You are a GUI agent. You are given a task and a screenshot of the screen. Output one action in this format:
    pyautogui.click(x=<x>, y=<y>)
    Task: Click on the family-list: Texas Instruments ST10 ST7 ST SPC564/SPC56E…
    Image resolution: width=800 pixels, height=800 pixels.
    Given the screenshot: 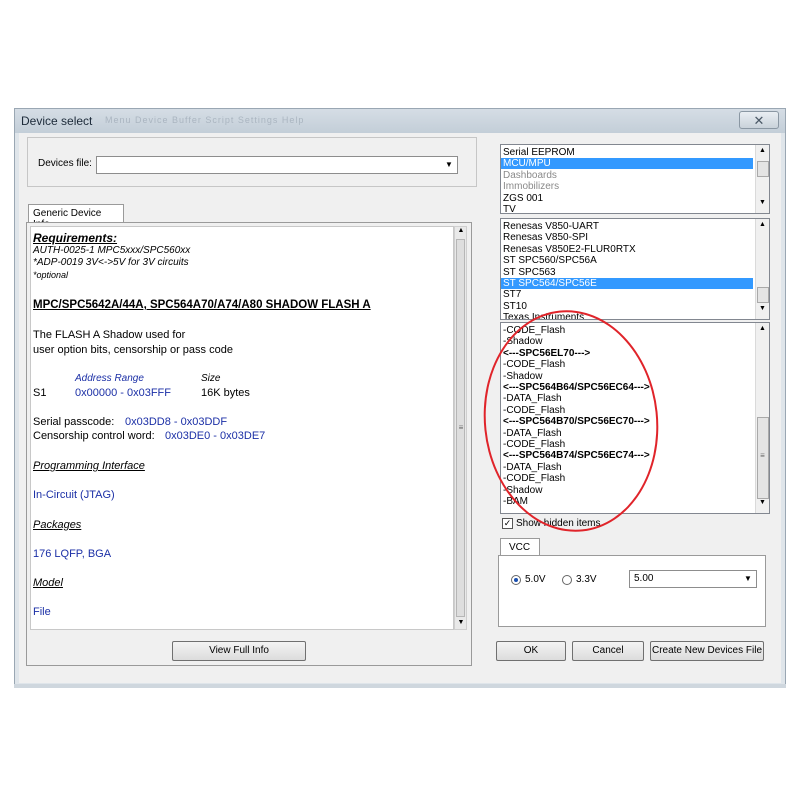 What is the action you would take?
    pyautogui.click(x=635, y=269)
    